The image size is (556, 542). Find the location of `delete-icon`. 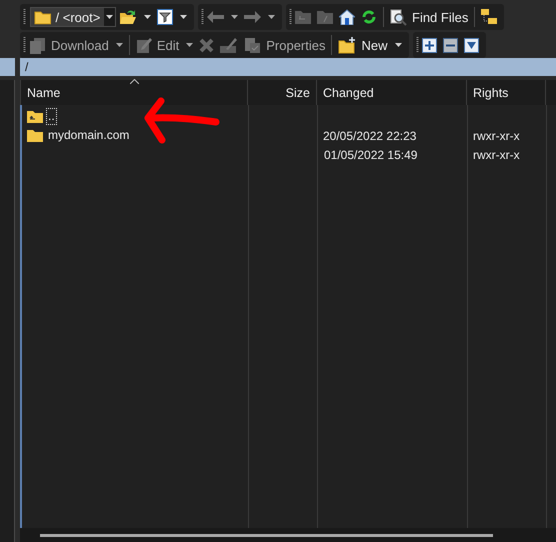

delete-icon is located at coordinates (206, 45).